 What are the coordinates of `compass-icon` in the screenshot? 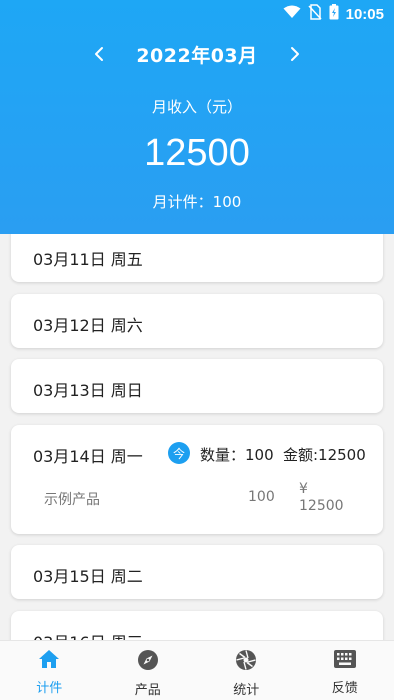 It's located at (148, 662).